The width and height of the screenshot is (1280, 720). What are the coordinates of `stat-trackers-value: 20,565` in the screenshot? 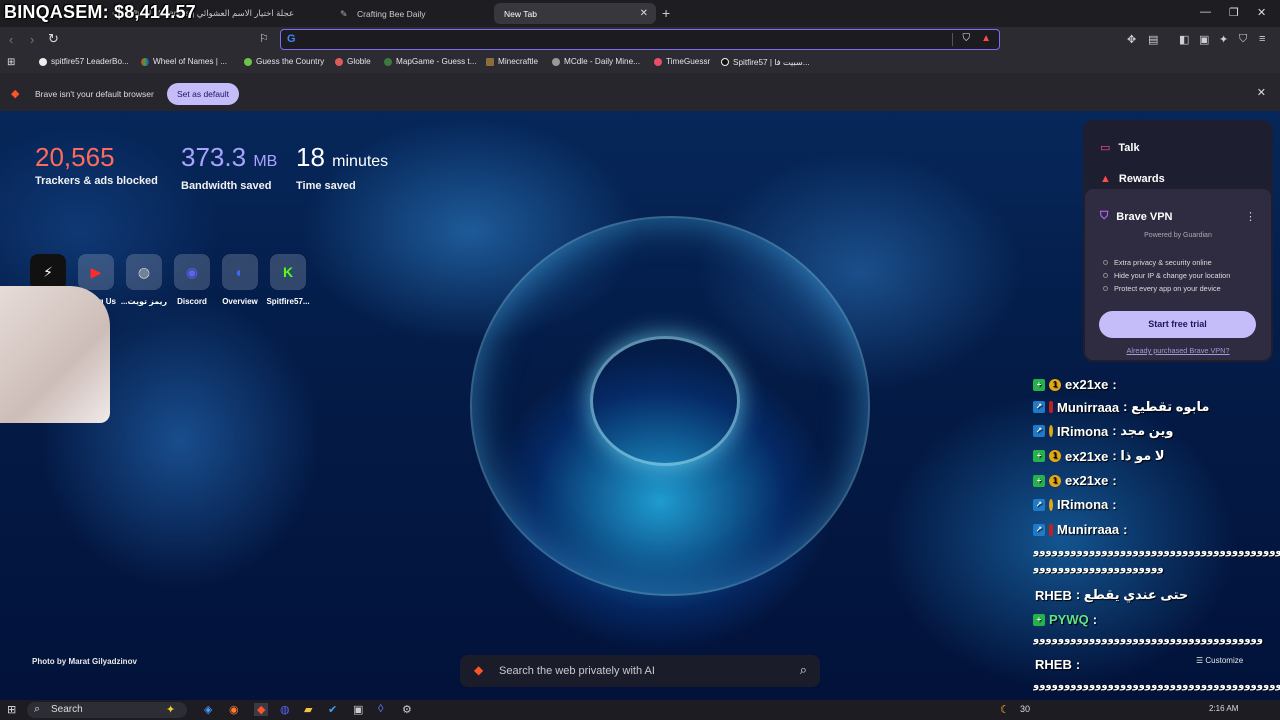 It's located at (75, 157).